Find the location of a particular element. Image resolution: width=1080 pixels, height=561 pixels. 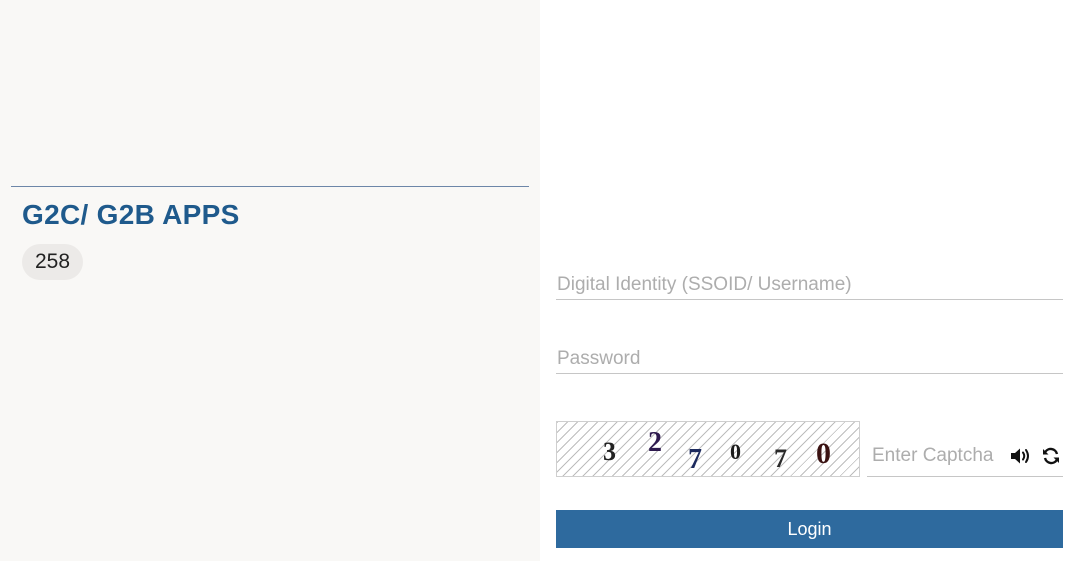

captcha-input is located at coordinates (937, 455).